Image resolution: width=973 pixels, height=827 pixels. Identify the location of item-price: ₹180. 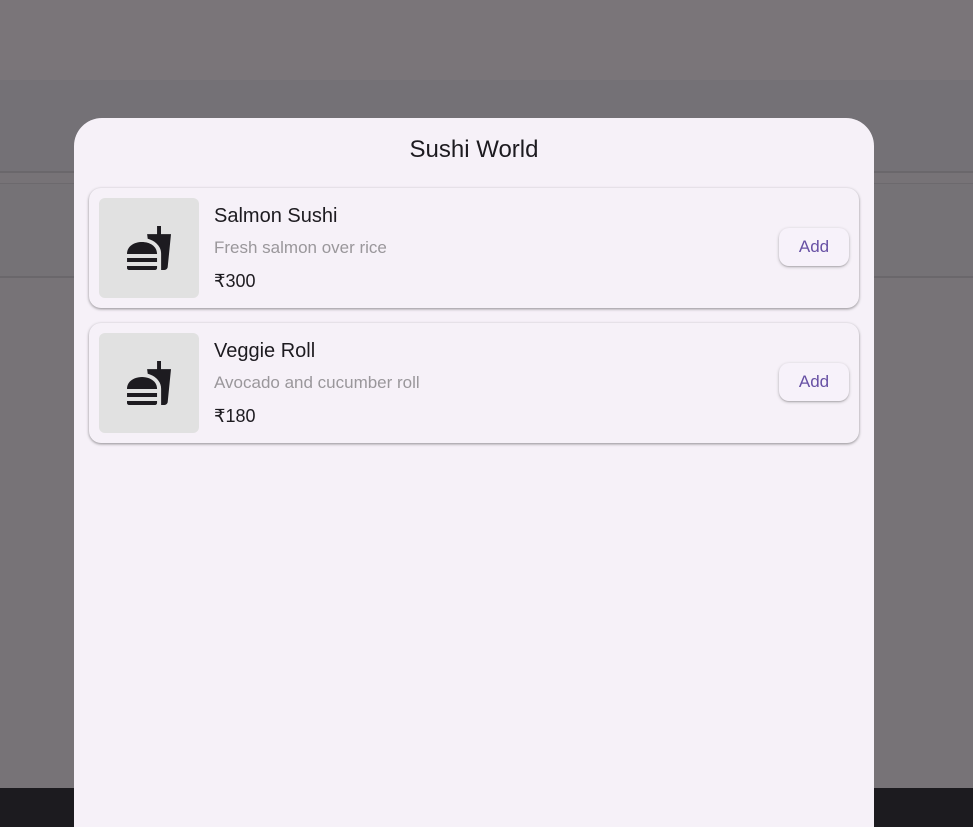
(235, 416).